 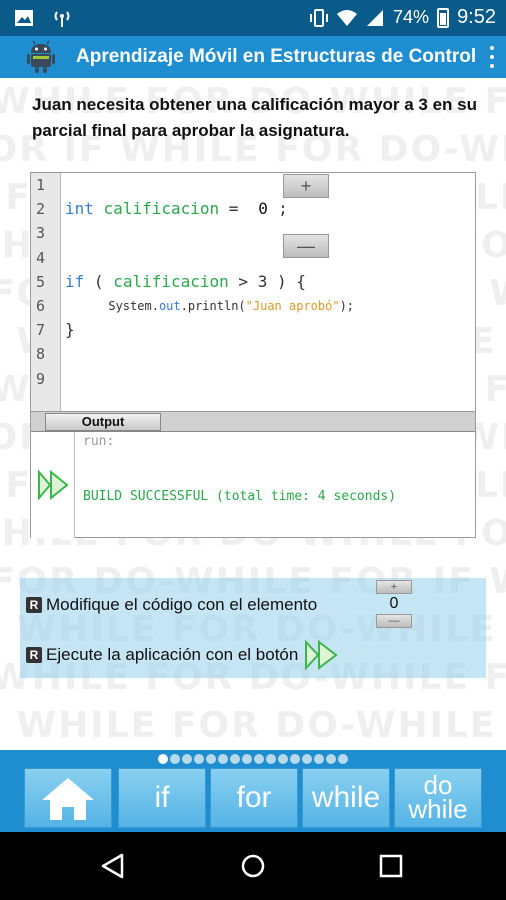 I want to click on condition-variable: calificacion, so click(x=171, y=281).